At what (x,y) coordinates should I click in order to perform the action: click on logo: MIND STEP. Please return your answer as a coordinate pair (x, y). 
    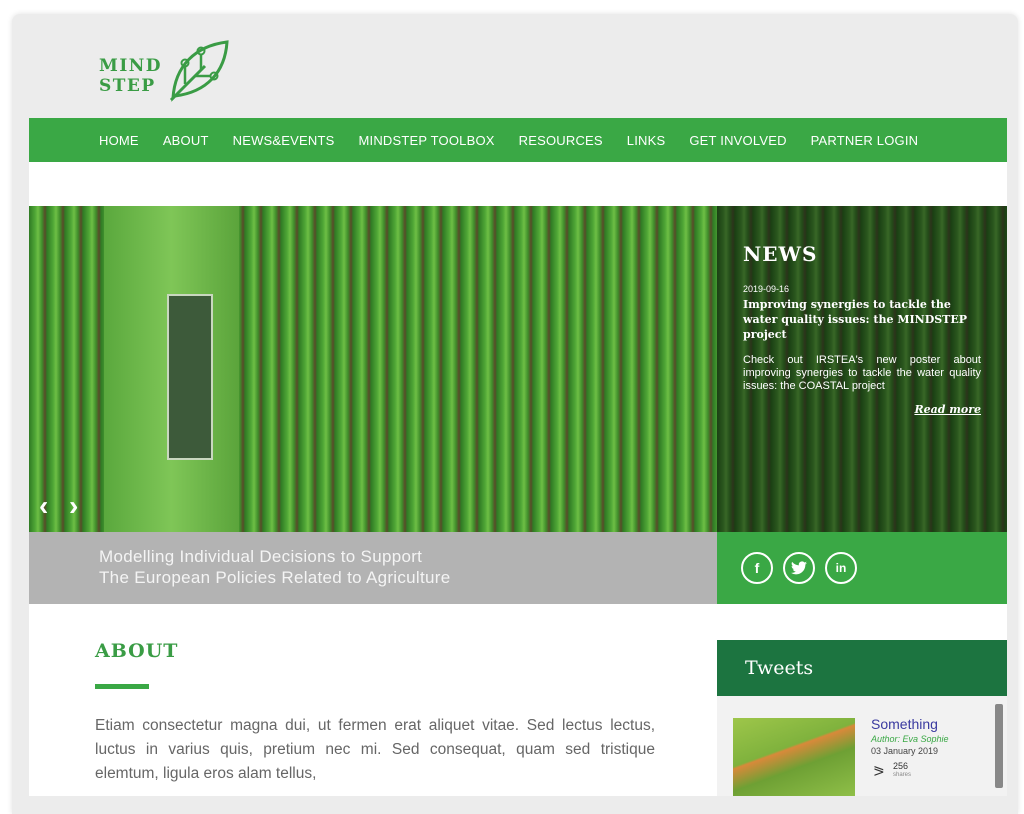
    Looking at the image, I should click on (174, 63).